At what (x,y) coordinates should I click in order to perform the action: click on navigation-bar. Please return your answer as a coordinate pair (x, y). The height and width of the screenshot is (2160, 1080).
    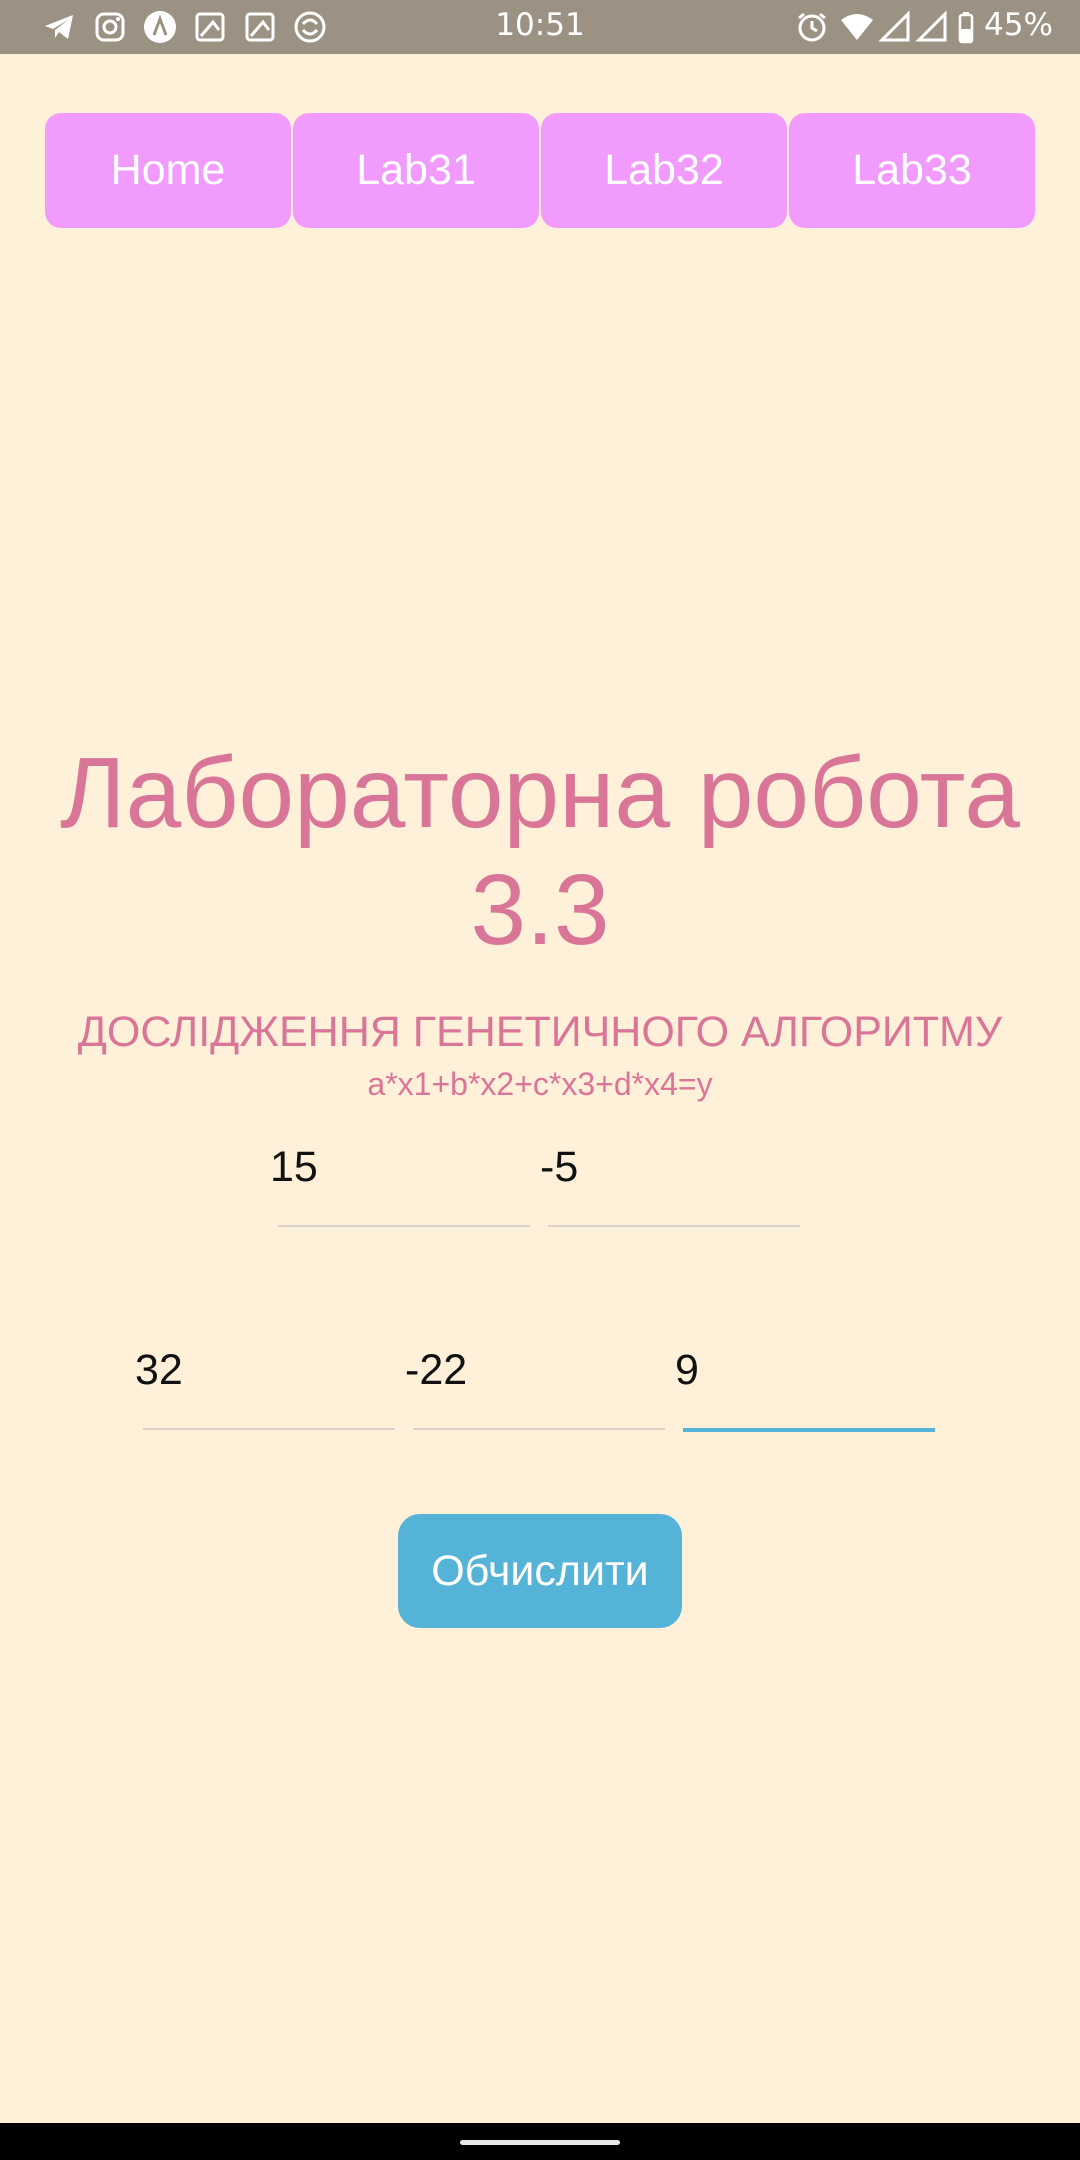
    Looking at the image, I should click on (540, 2141).